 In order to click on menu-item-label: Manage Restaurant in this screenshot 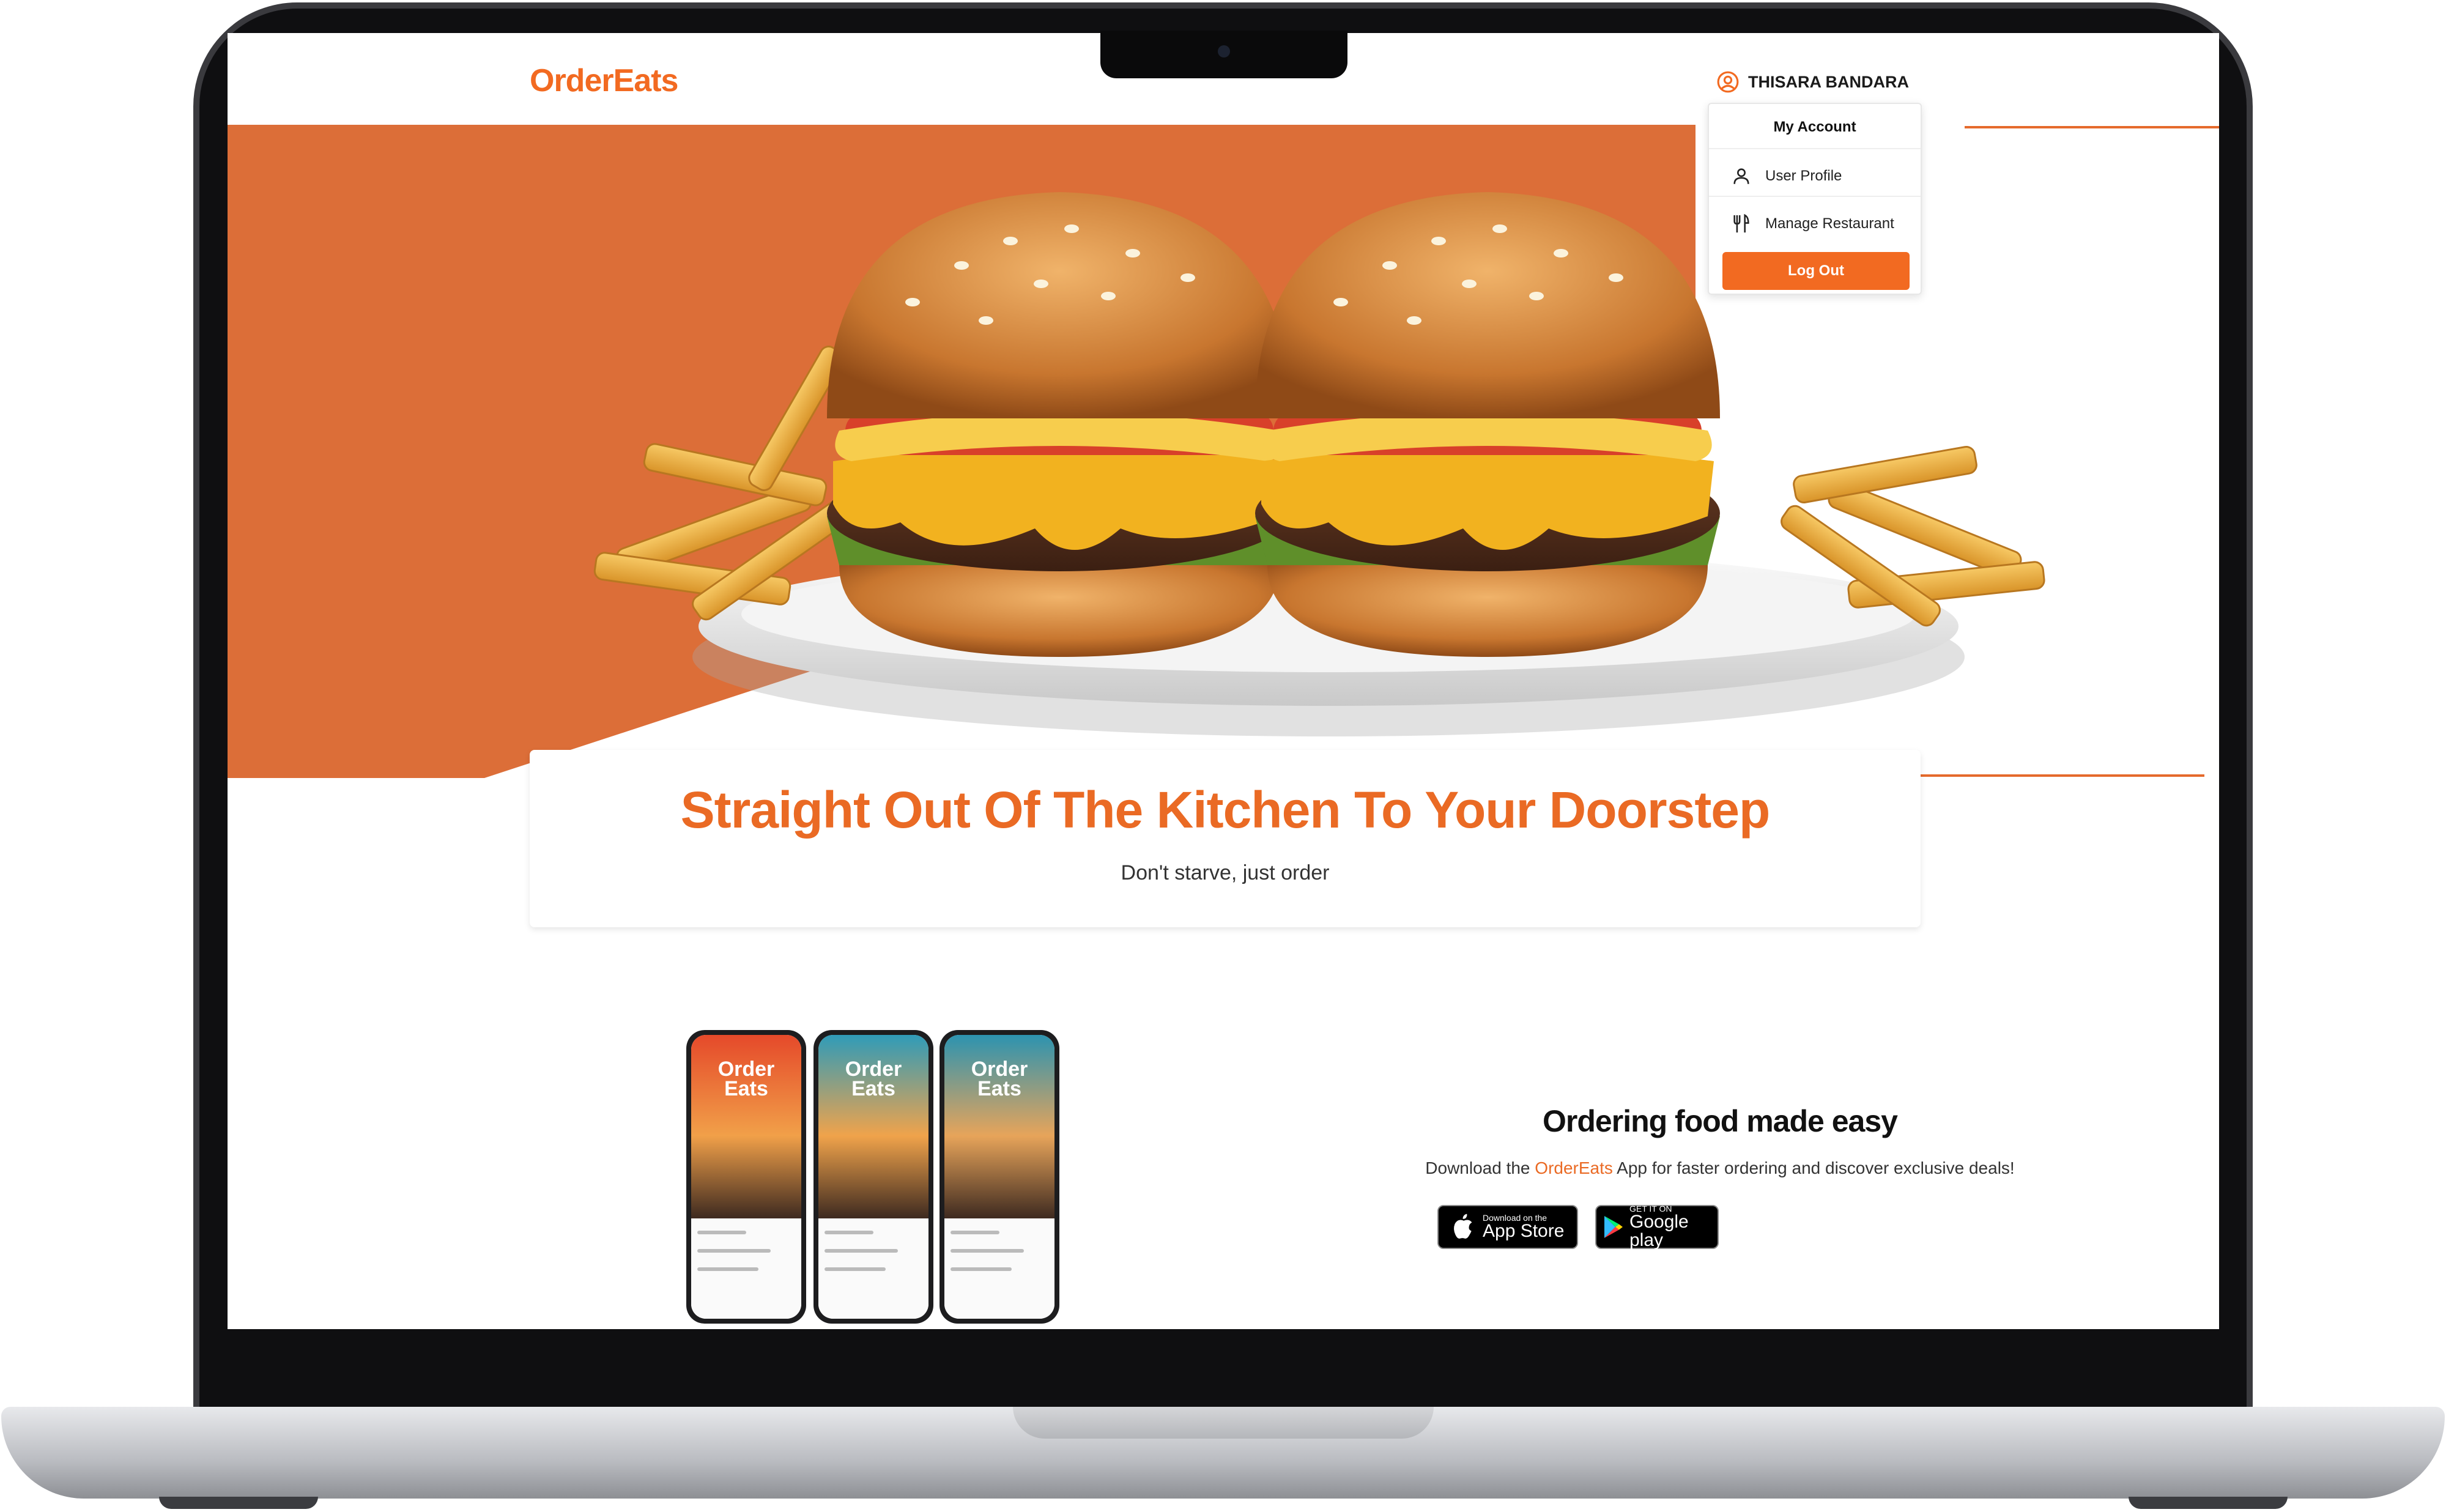, I will do `click(1829, 223)`.